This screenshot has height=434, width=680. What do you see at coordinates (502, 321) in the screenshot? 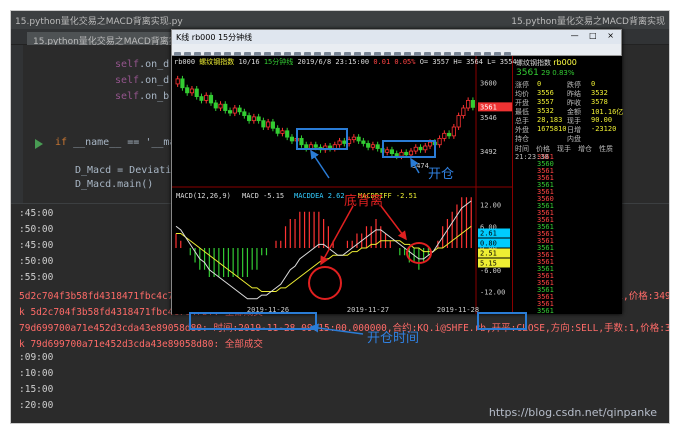
I see `direction-highlight-box` at bounding box center [502, 321].